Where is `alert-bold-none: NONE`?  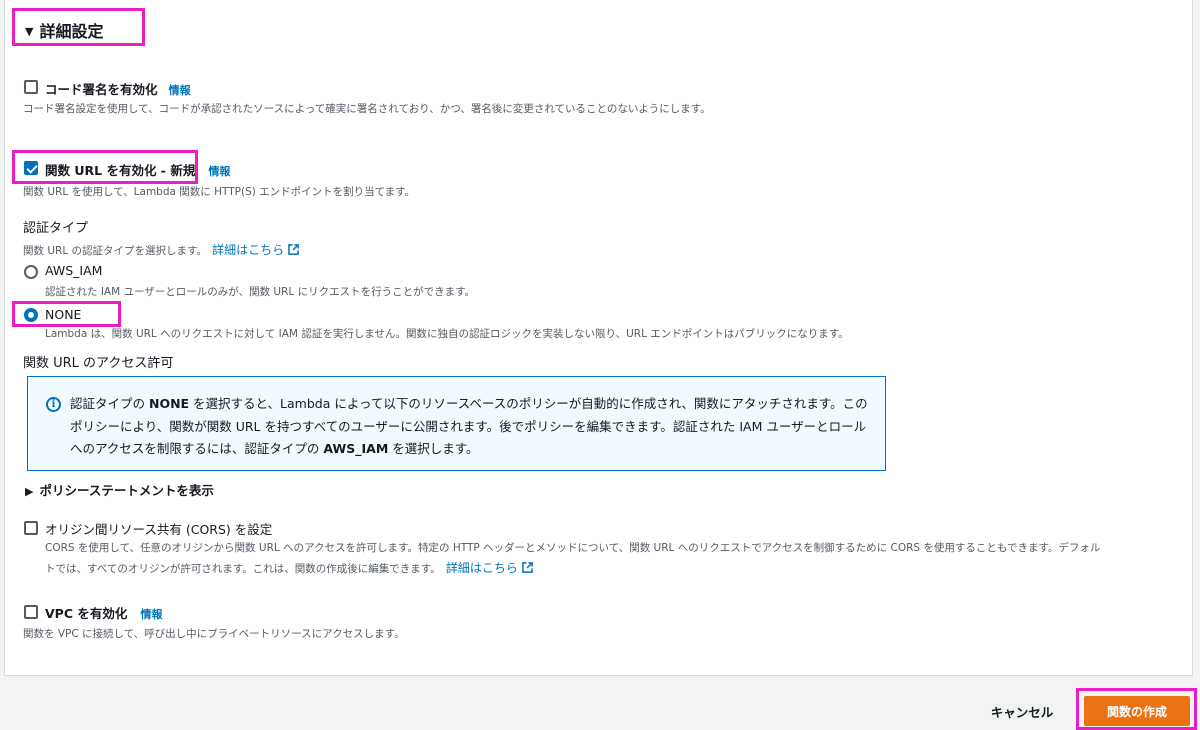 alert-bold-none: NONE is located at coordinates (169, 403).